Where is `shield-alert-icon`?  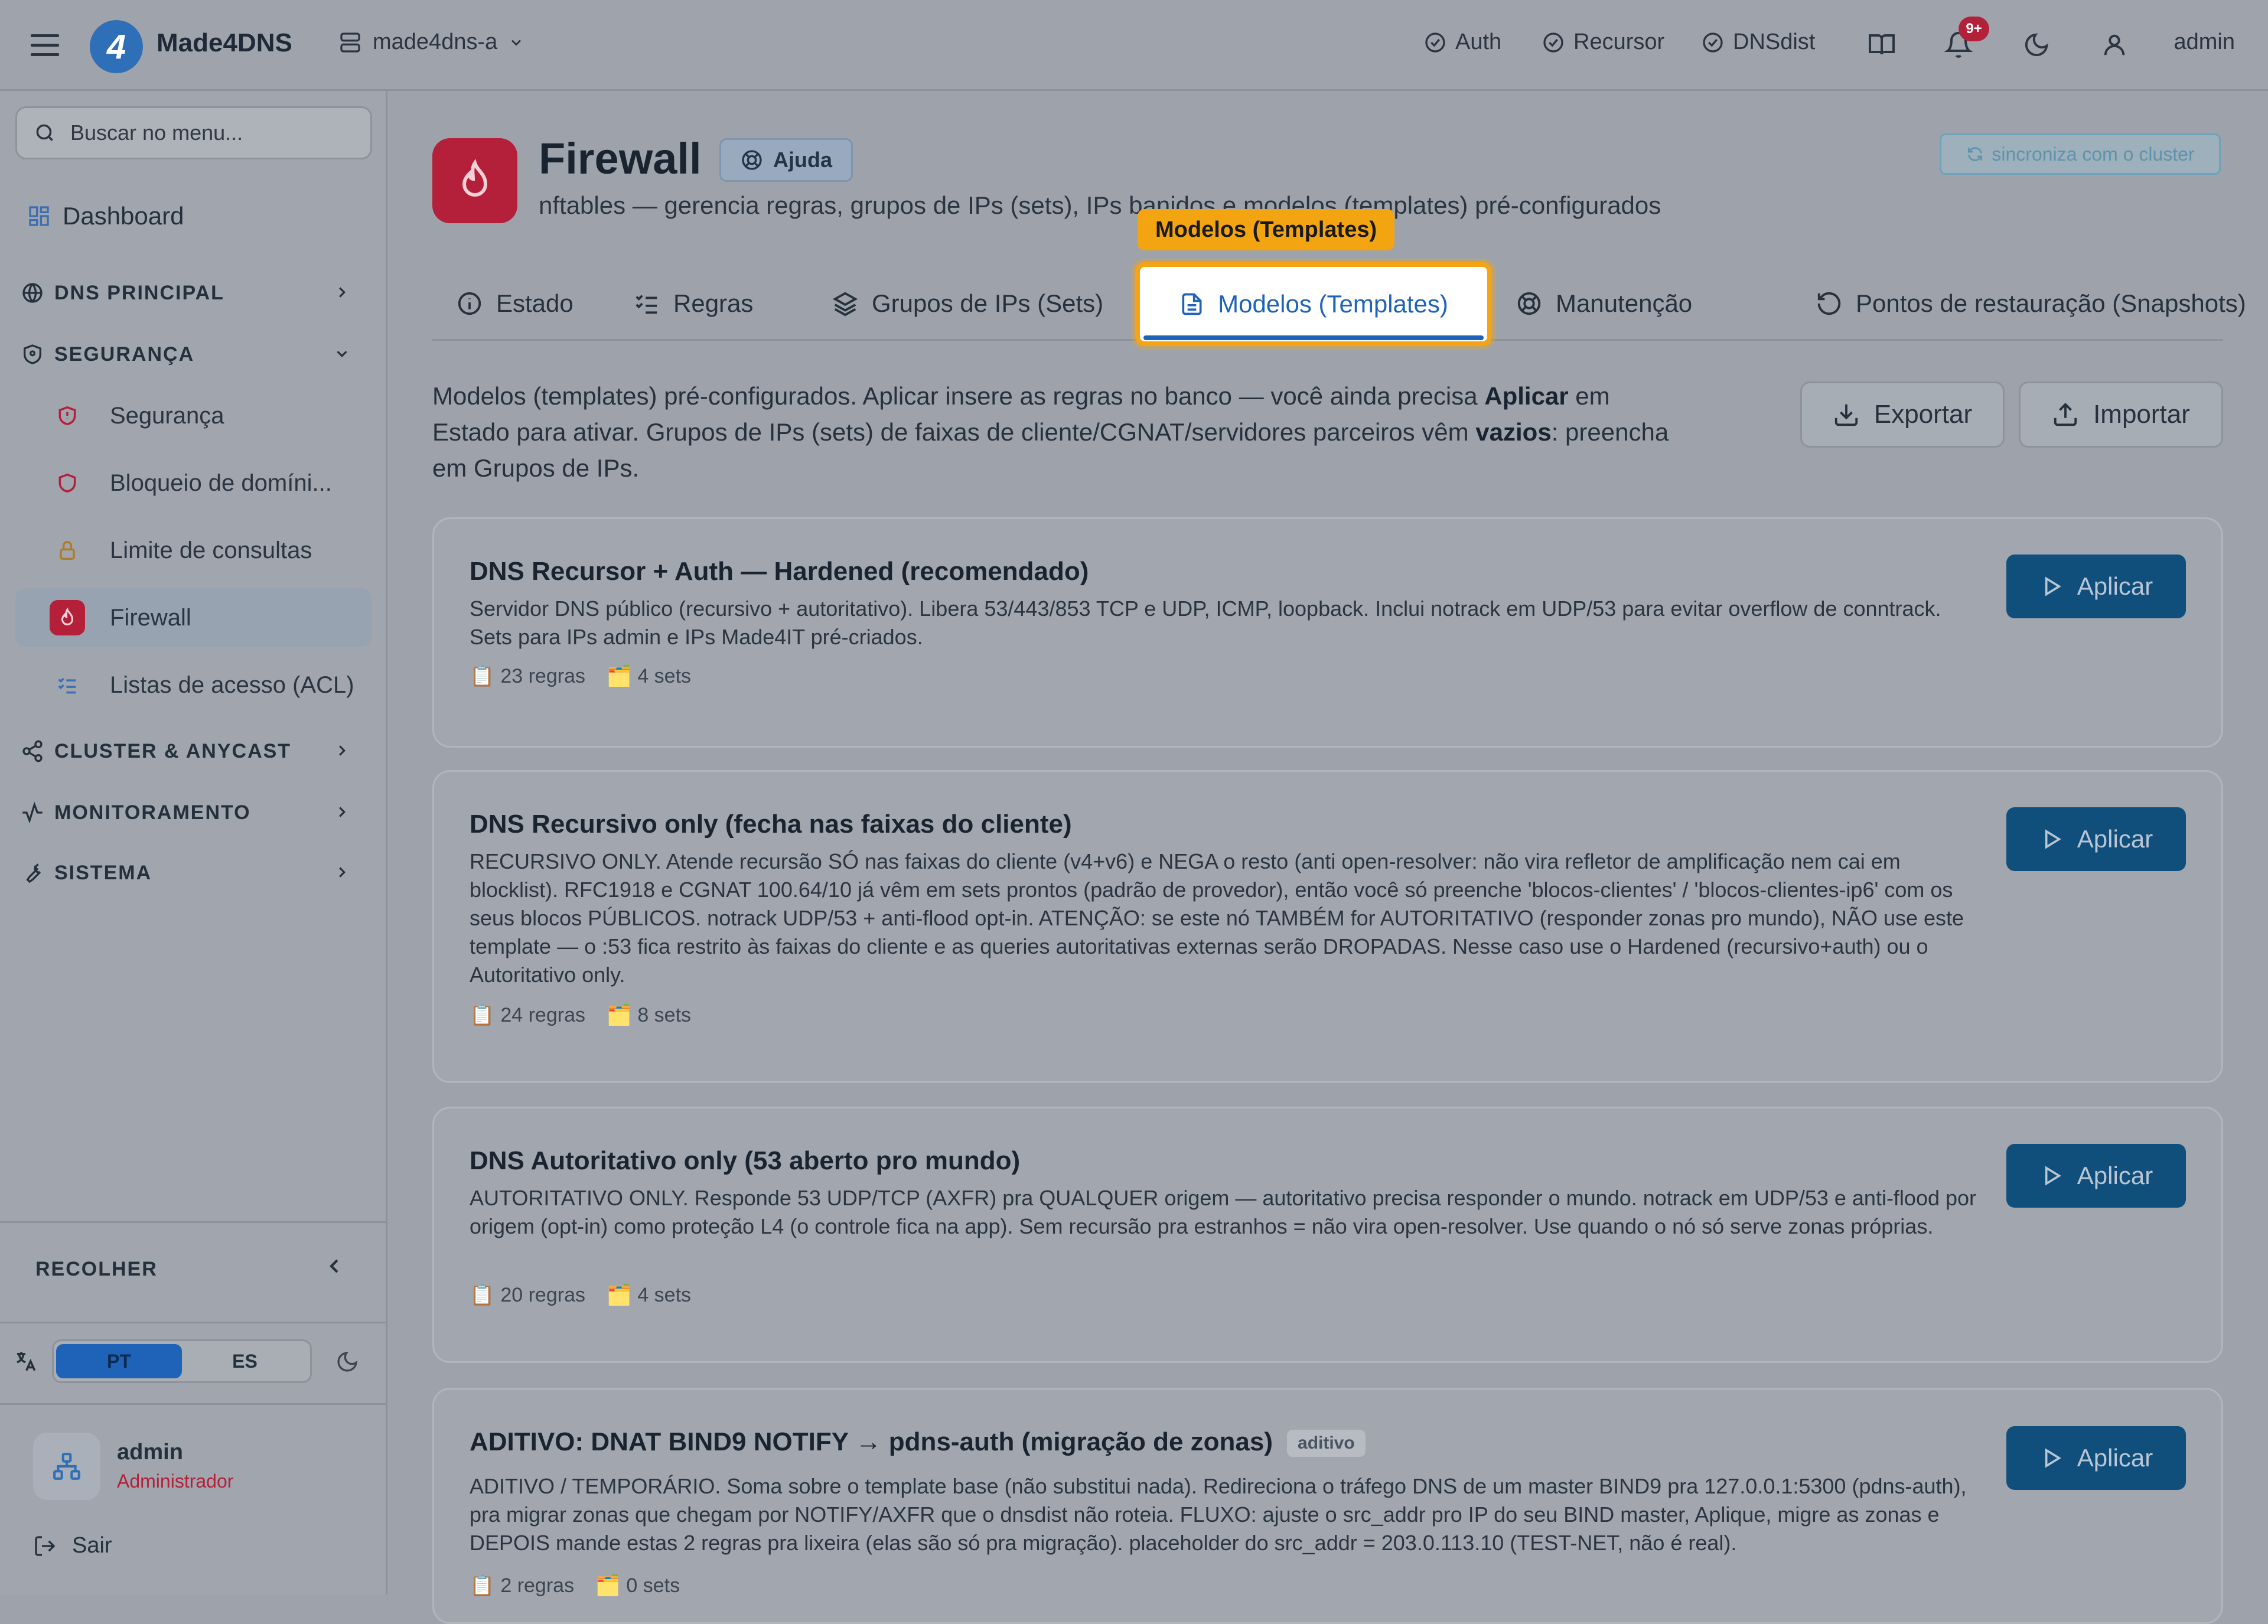 shield-alert-icon is located at coordinates (67, 415).